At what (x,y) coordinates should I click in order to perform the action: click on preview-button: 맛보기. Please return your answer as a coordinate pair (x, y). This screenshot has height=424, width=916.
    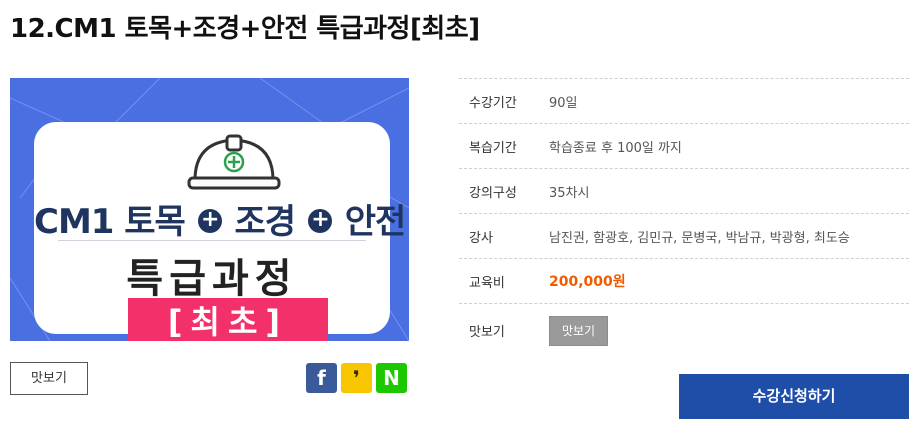
    Looking at the image, I should click on (49, 378).